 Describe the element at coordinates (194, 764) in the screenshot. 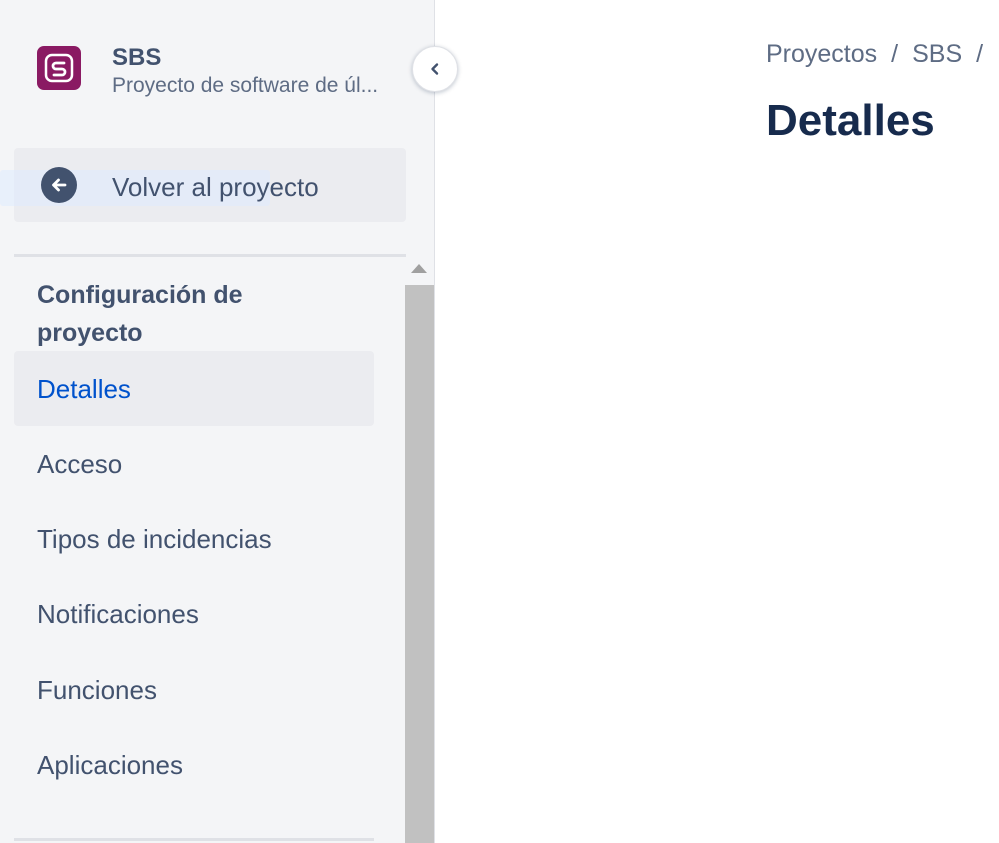

I see `sidebar-item-apps: Aplicaciones` at that location.